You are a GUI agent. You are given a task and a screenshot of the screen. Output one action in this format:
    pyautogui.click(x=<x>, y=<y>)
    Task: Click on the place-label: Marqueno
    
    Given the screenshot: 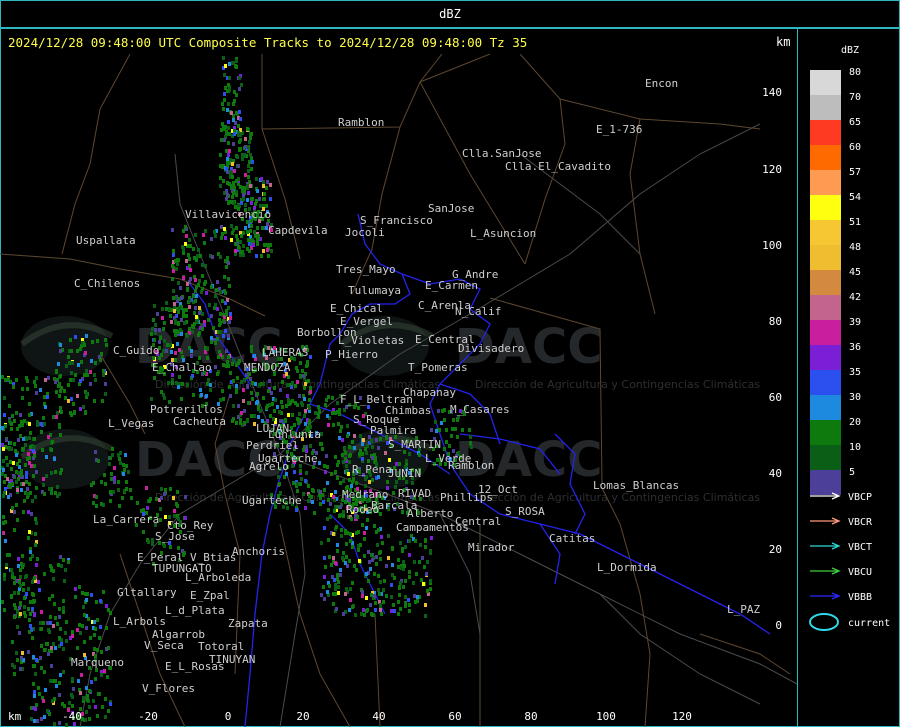 What is the action you would take?
    pyautogui.click(x=97, y=662)
    